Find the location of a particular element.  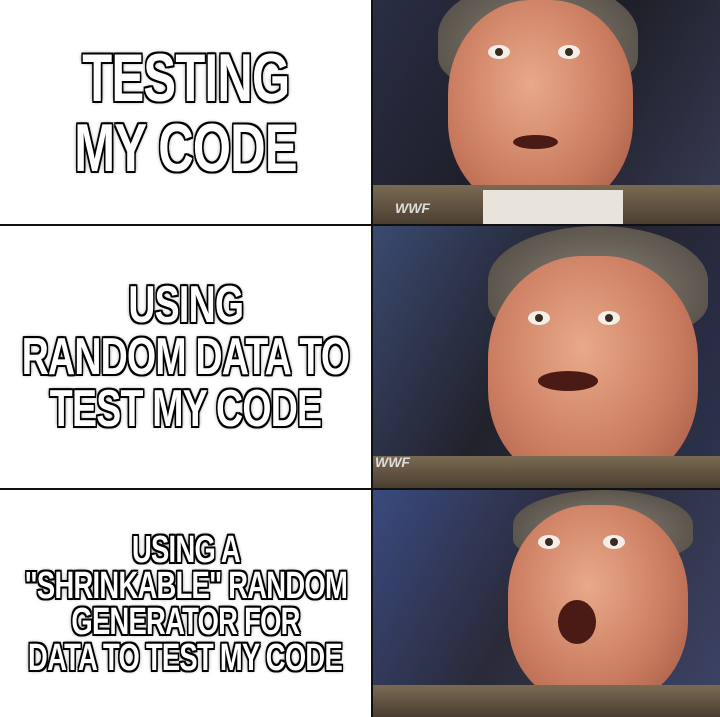

caption-line: RANDOM DATA TO is located at coordinates (185, 357).